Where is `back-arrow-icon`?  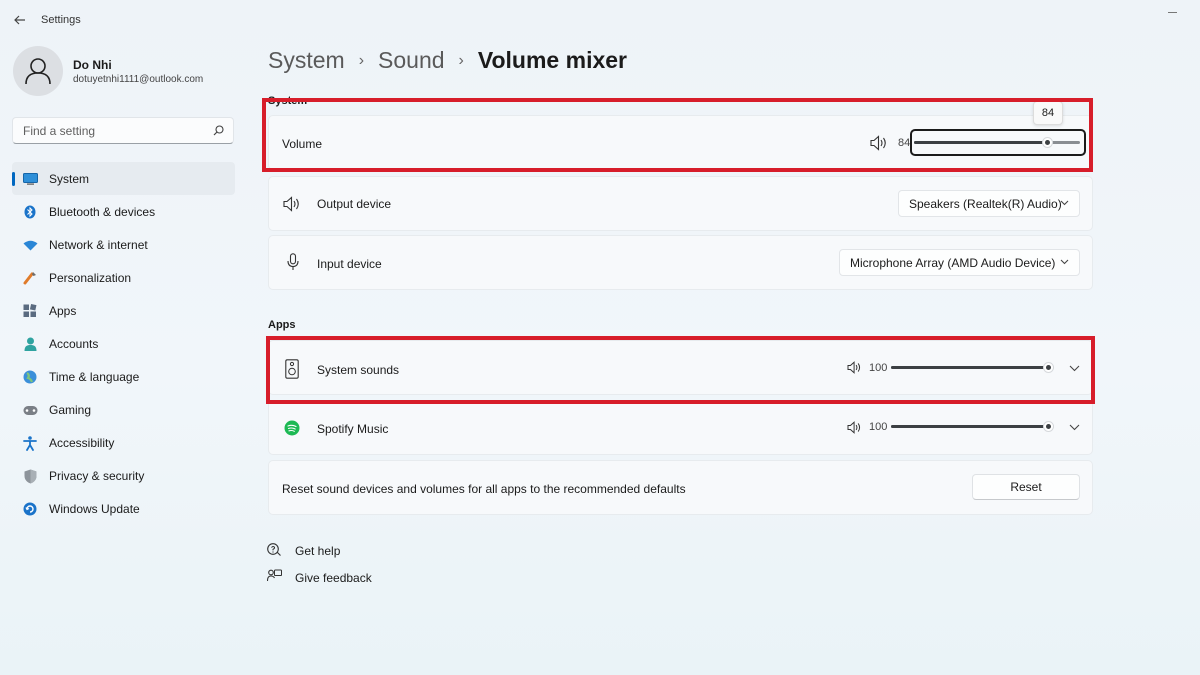
back-arrow-icon is located at coordinates (20, 20).